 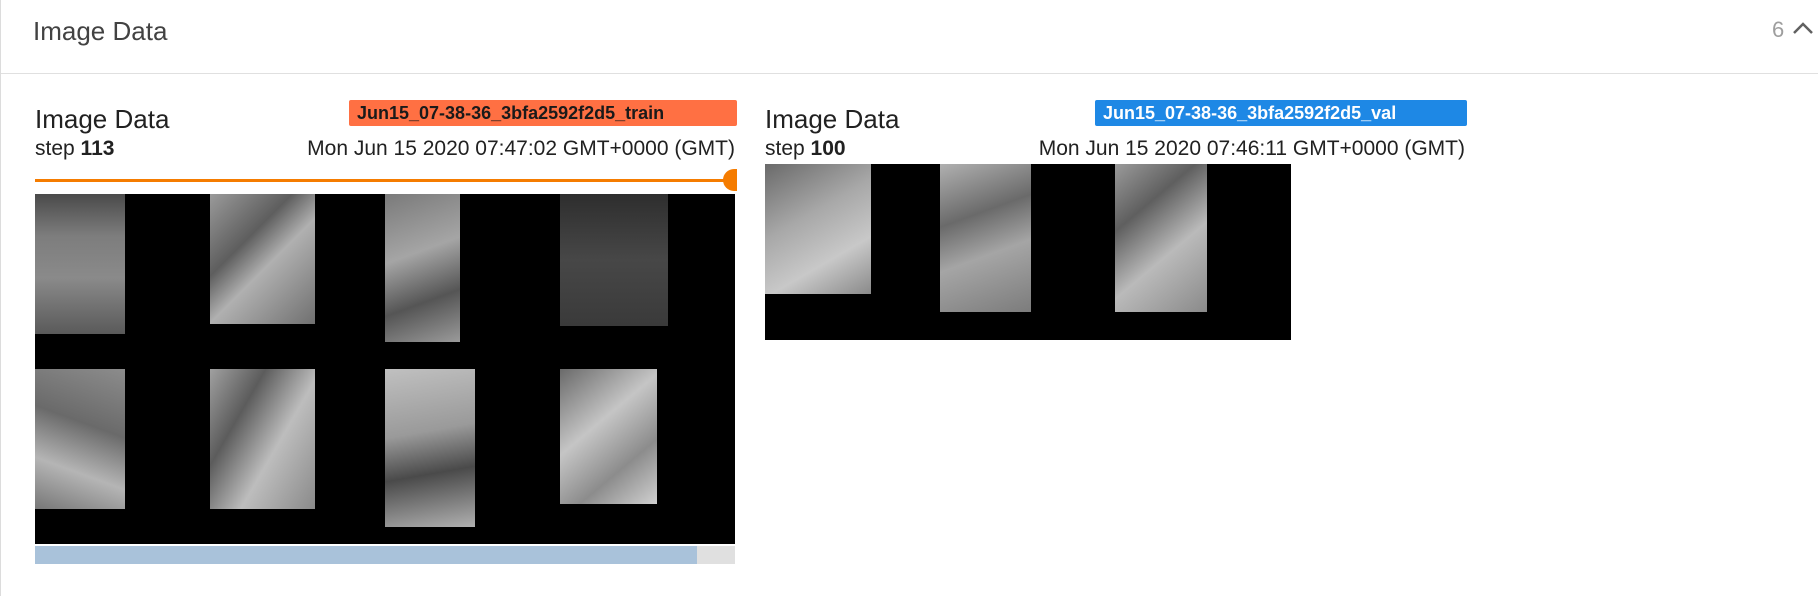 What do you see at coordinates (97, 148) in the screenshot?
I see `step-value: 113` at bounding box center [97, 148].